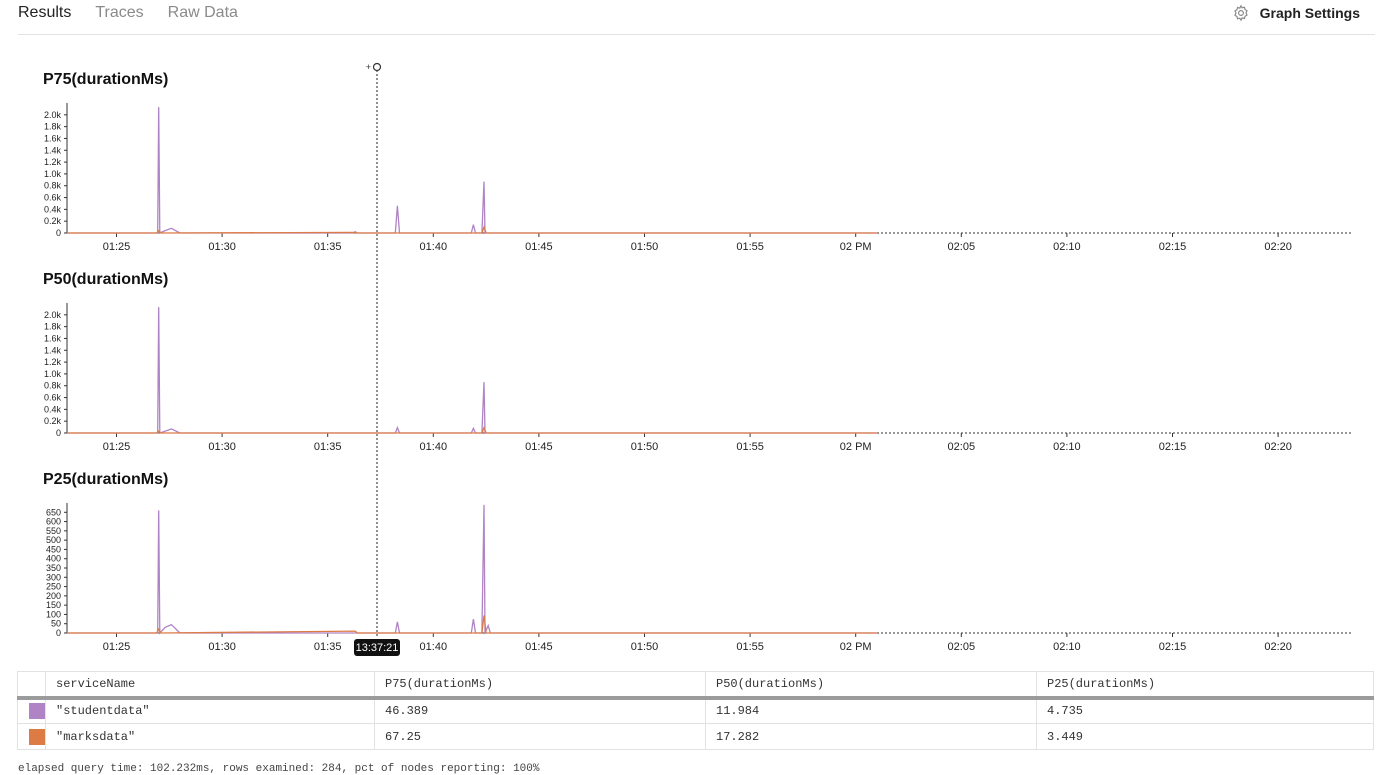  What do you see at coordinates (368, 67) in the screenshot?
I see `cursor-plus-icon: +` at bounding box center [368, 67].